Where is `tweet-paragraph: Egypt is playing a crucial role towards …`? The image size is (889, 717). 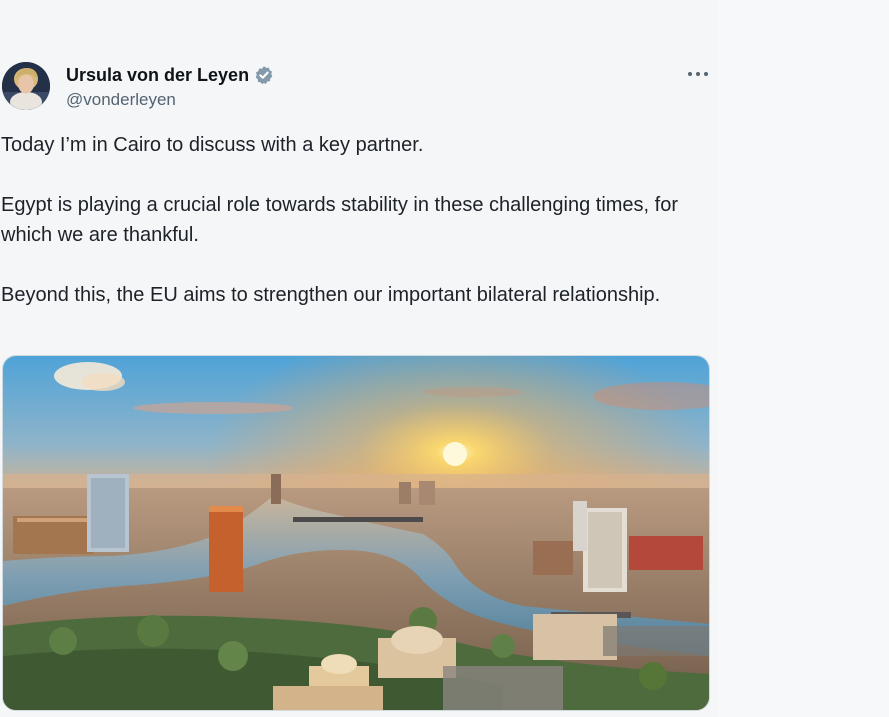
tweet-paragraph: Egypt is playing a crucial role towards … is located at coordinates (339, 220).